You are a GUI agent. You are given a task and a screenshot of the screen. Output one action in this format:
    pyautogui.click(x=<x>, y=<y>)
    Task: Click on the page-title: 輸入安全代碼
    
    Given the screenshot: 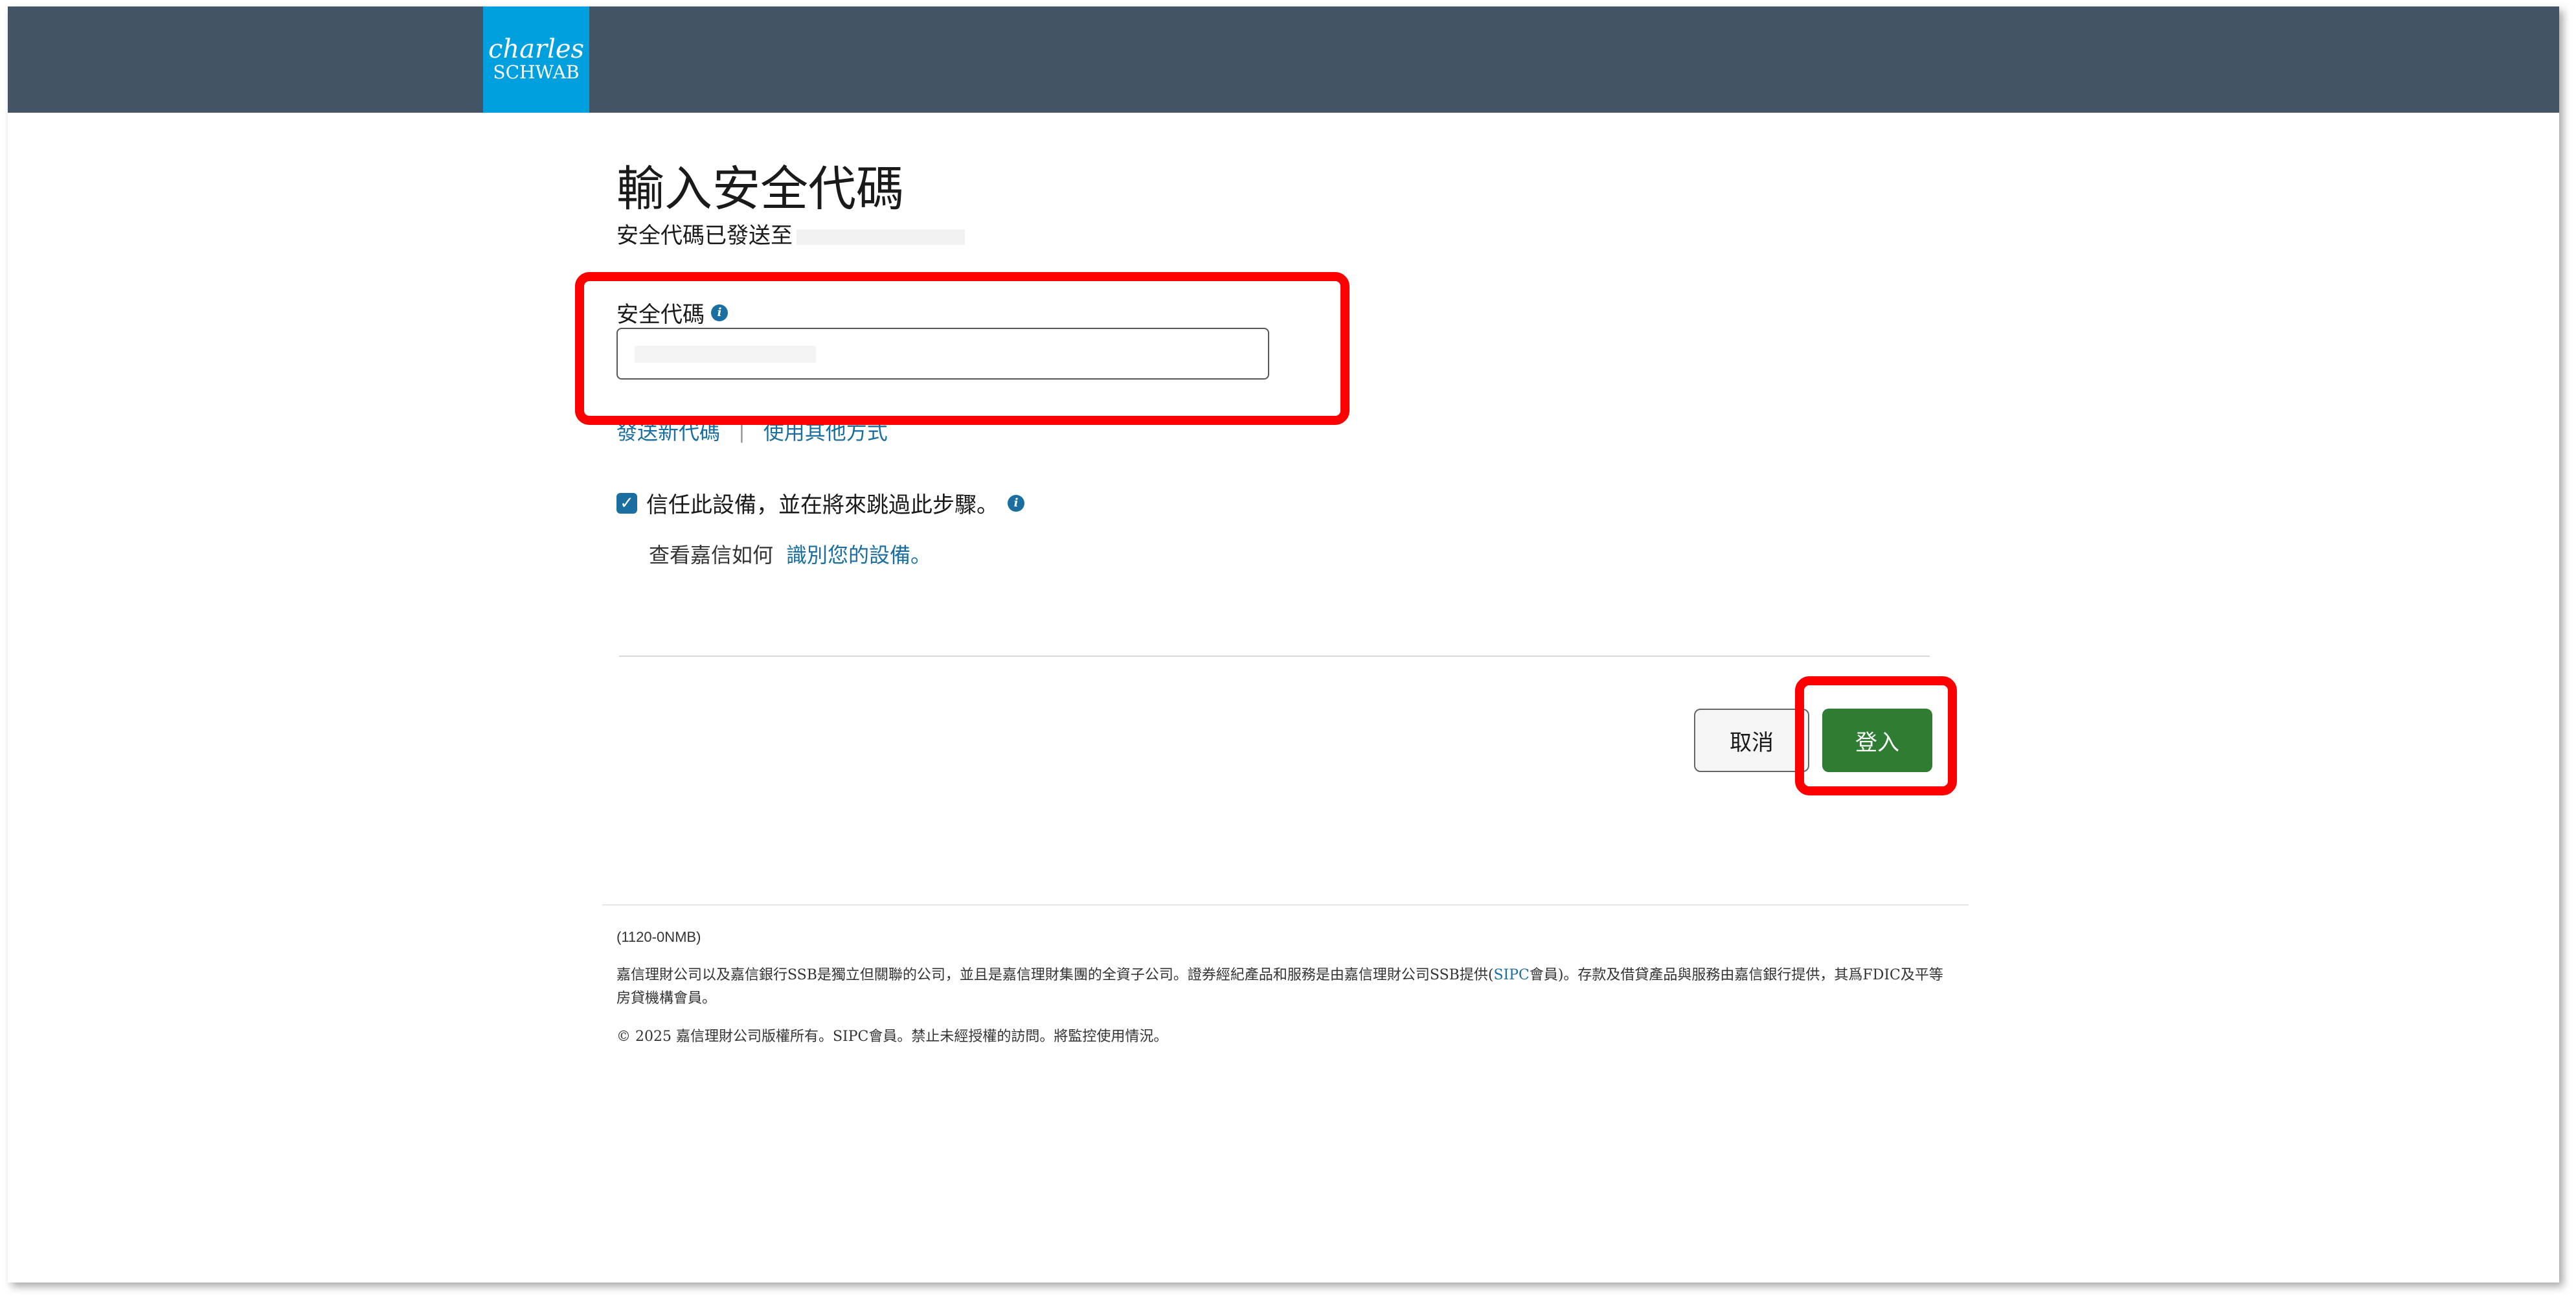 What is the action you would take?
    pyautogui.click(x=760, y=189)
    